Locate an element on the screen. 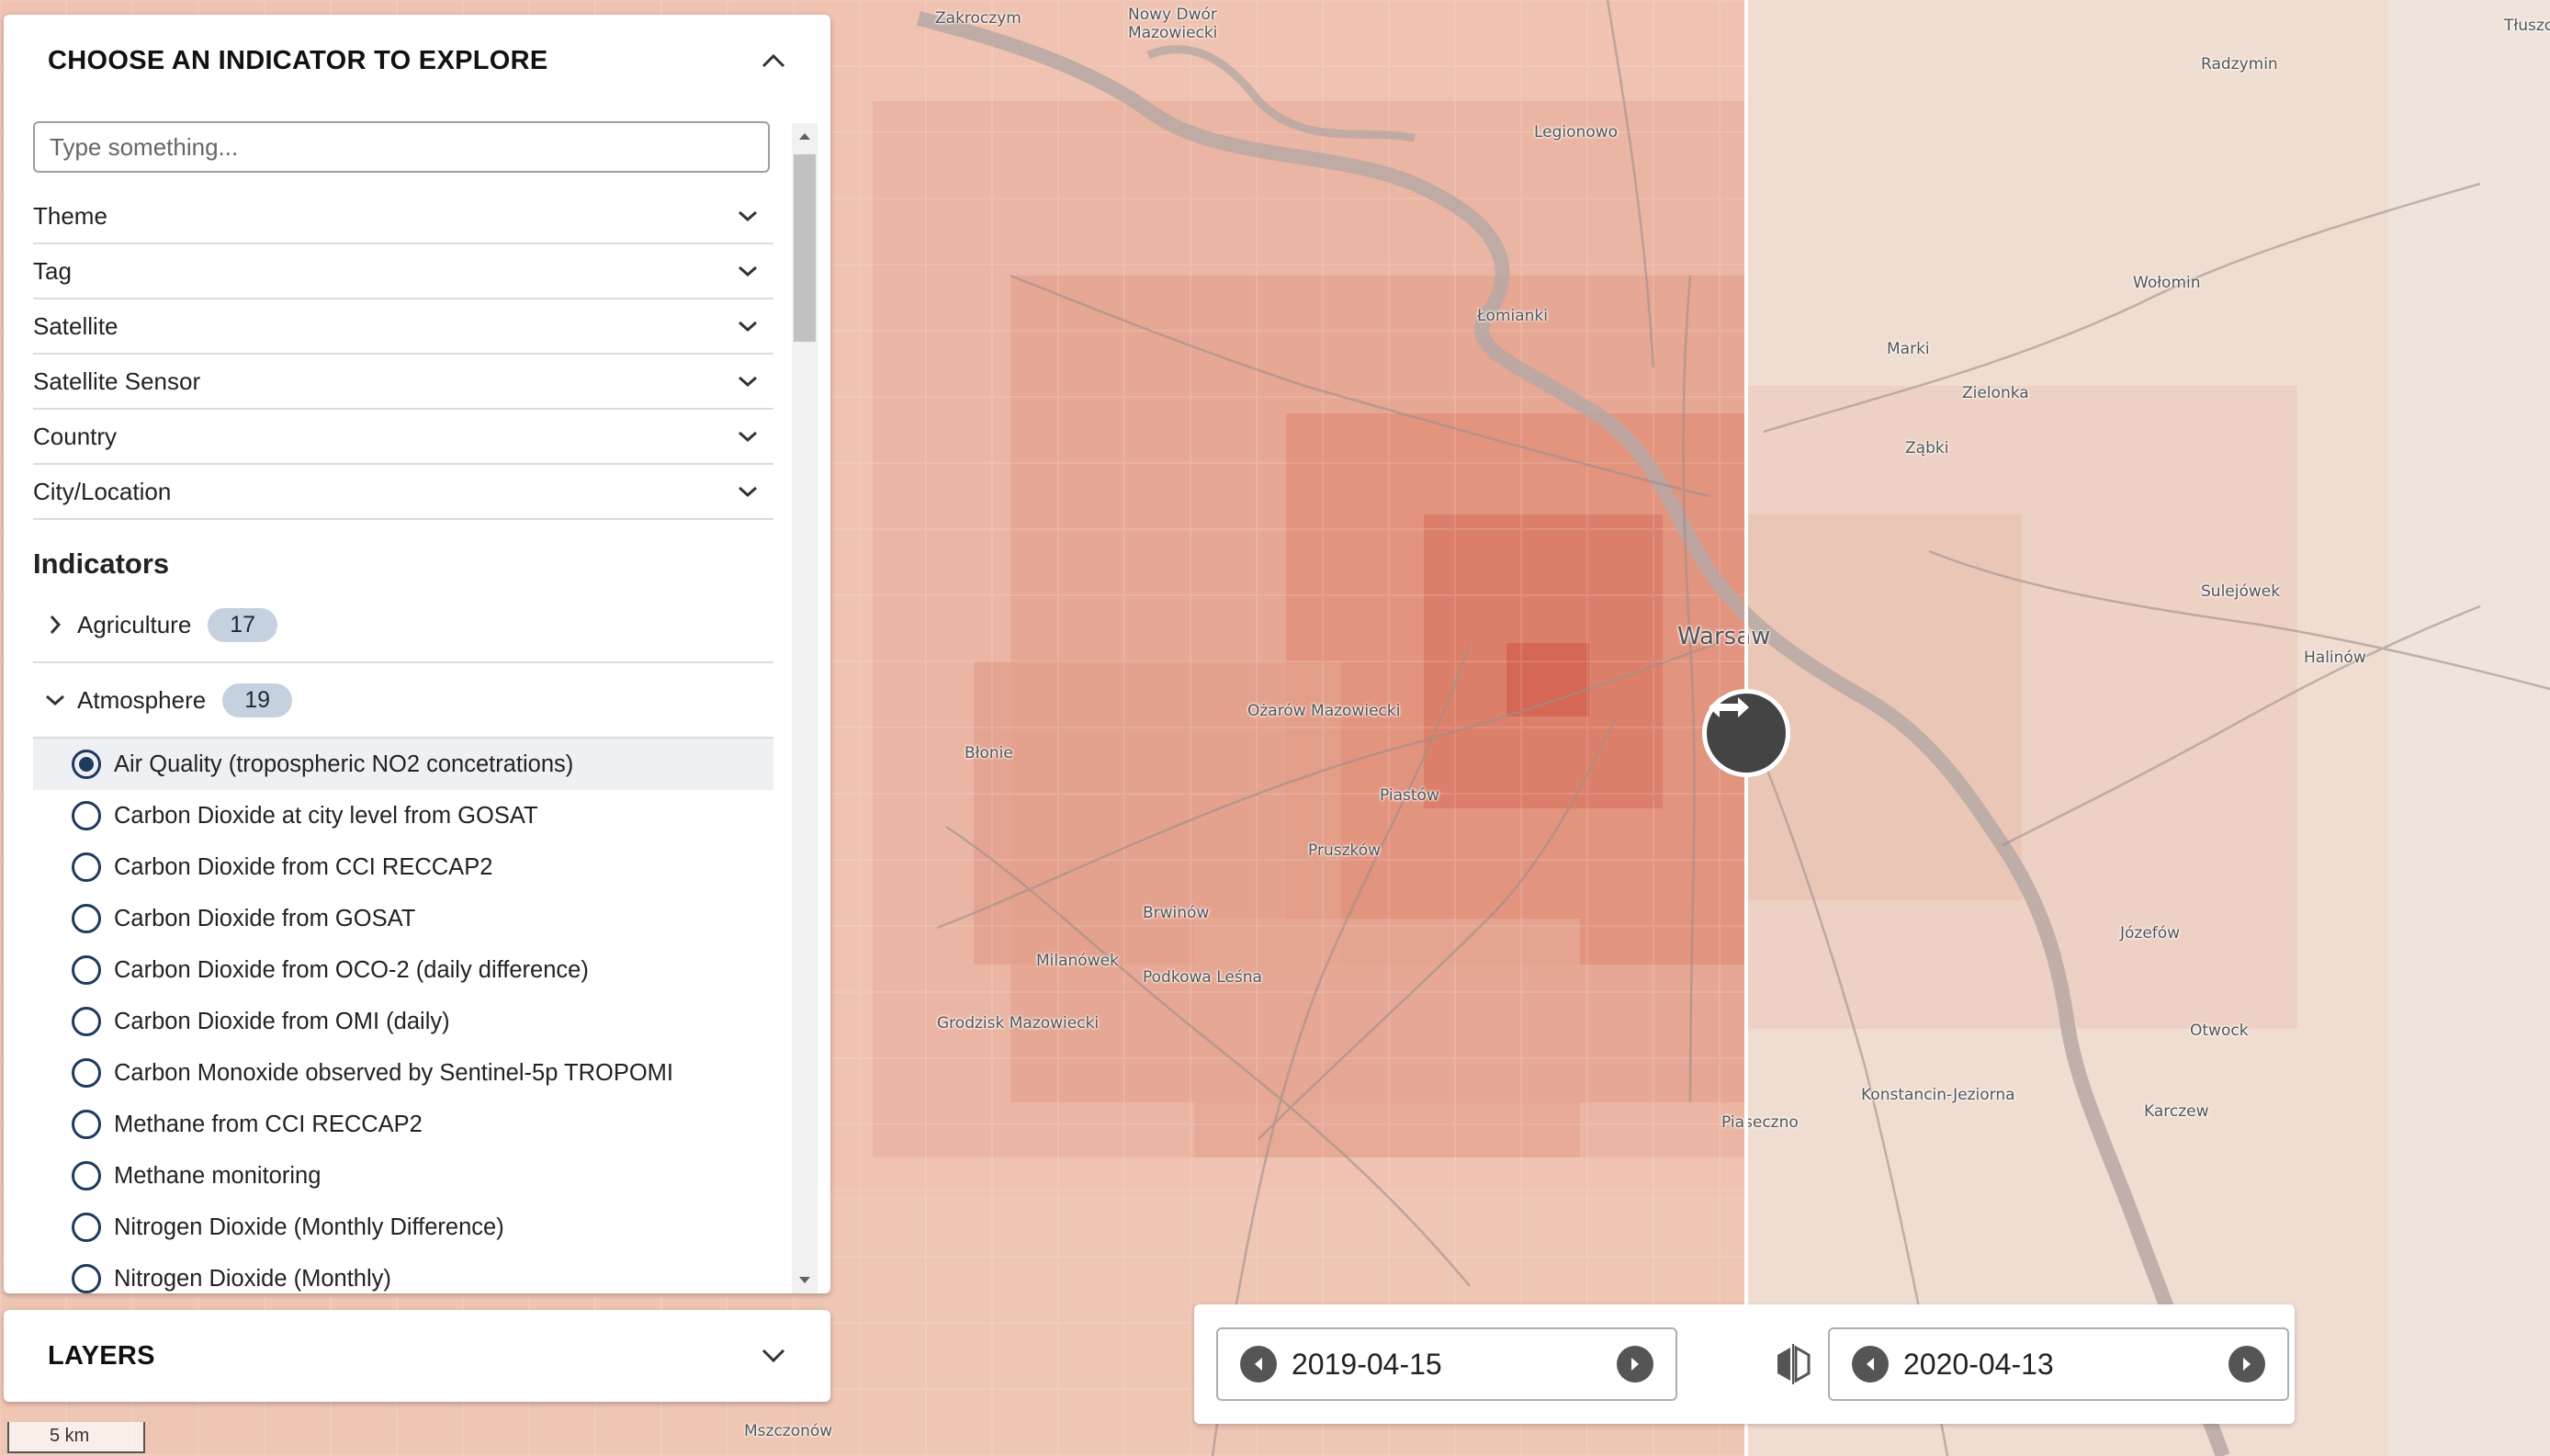  filter-label: Theme is located at coordinates (70, 215).